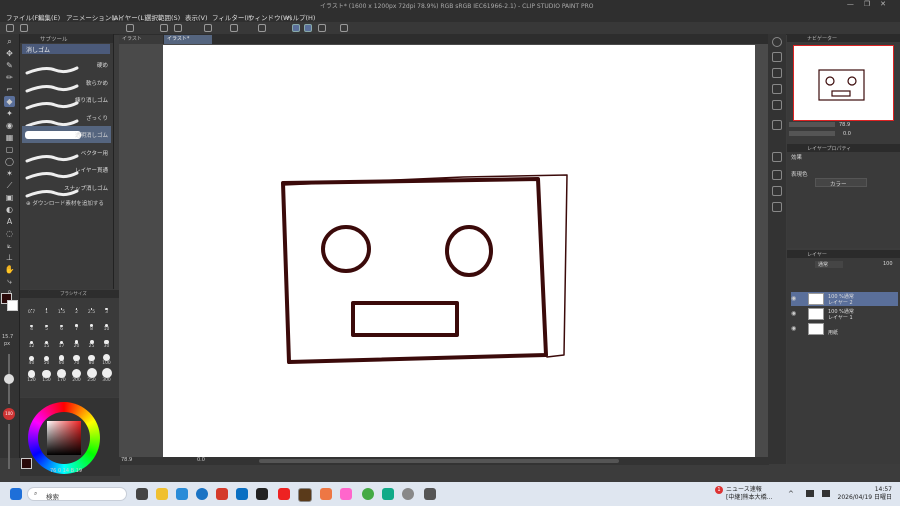  Describe the element at coordinates (182, 494) in the screenshot. I see `copilot-icon` at that location.